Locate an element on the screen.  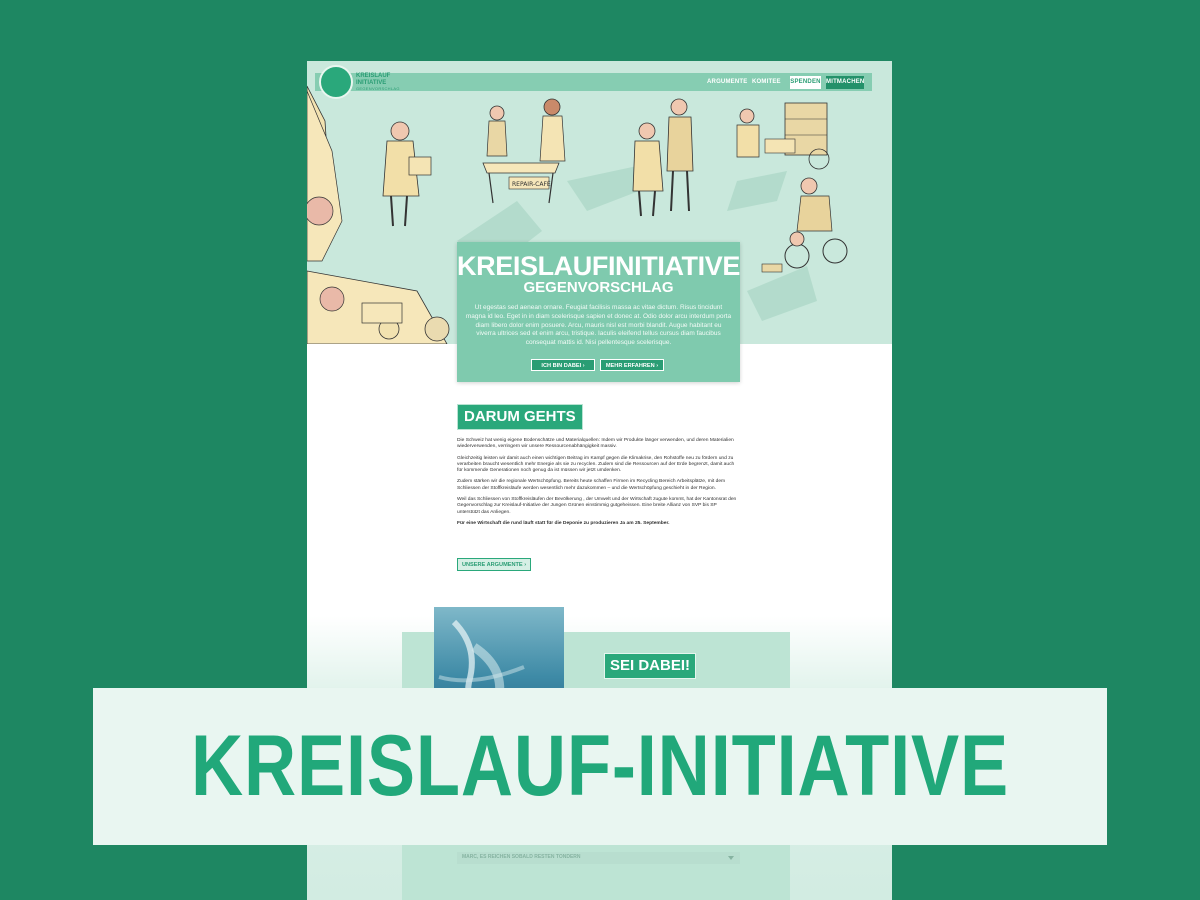
nav-argumente: ARGUMENTE is located at coordinates (727, 82).